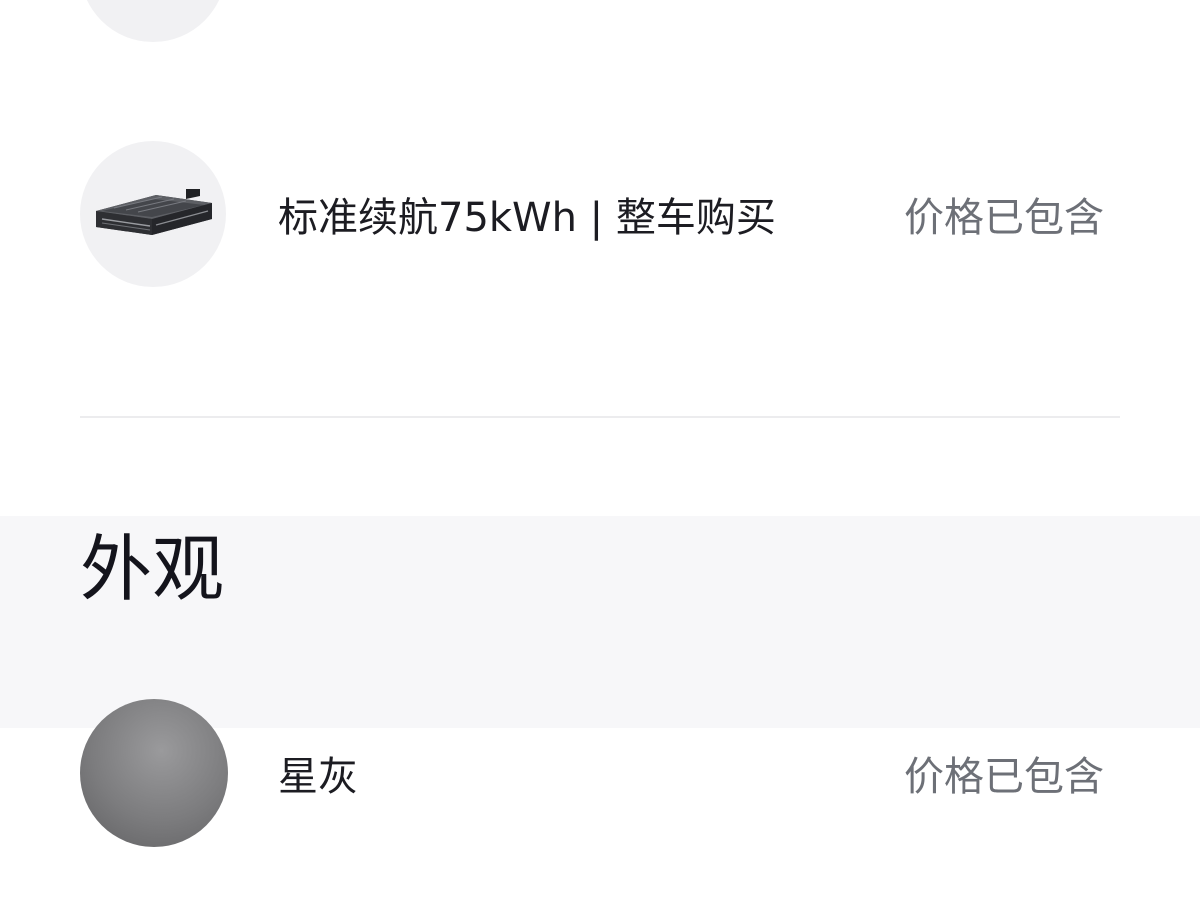 Image resolution: width=1200 pixels, height=900 pixels. What do you see at coordinates (592, 773) in the screenshot?
I see `exterior-color-option-row: 星灰 价格已包含` at bounding box center [592, 773].